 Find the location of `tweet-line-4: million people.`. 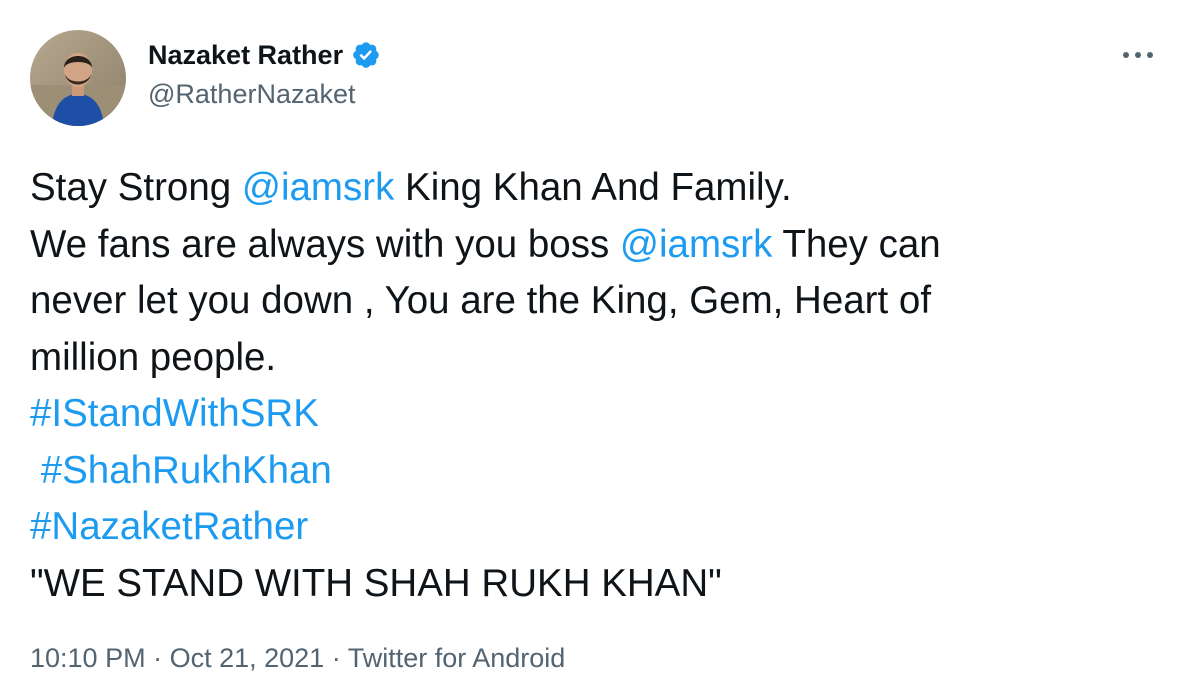

tweet-line-4: million people. is located at coordinates (153, 357).